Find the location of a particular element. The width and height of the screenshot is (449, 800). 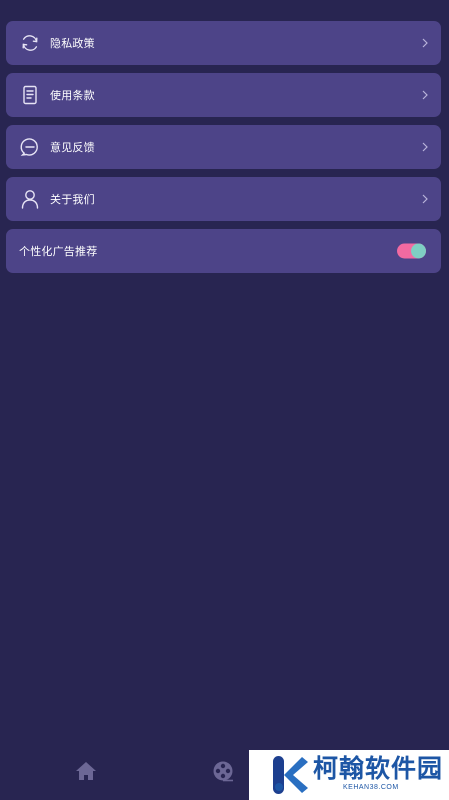

watermark-subtext: KEHAN38.COM is located at coordinates (371, 787).